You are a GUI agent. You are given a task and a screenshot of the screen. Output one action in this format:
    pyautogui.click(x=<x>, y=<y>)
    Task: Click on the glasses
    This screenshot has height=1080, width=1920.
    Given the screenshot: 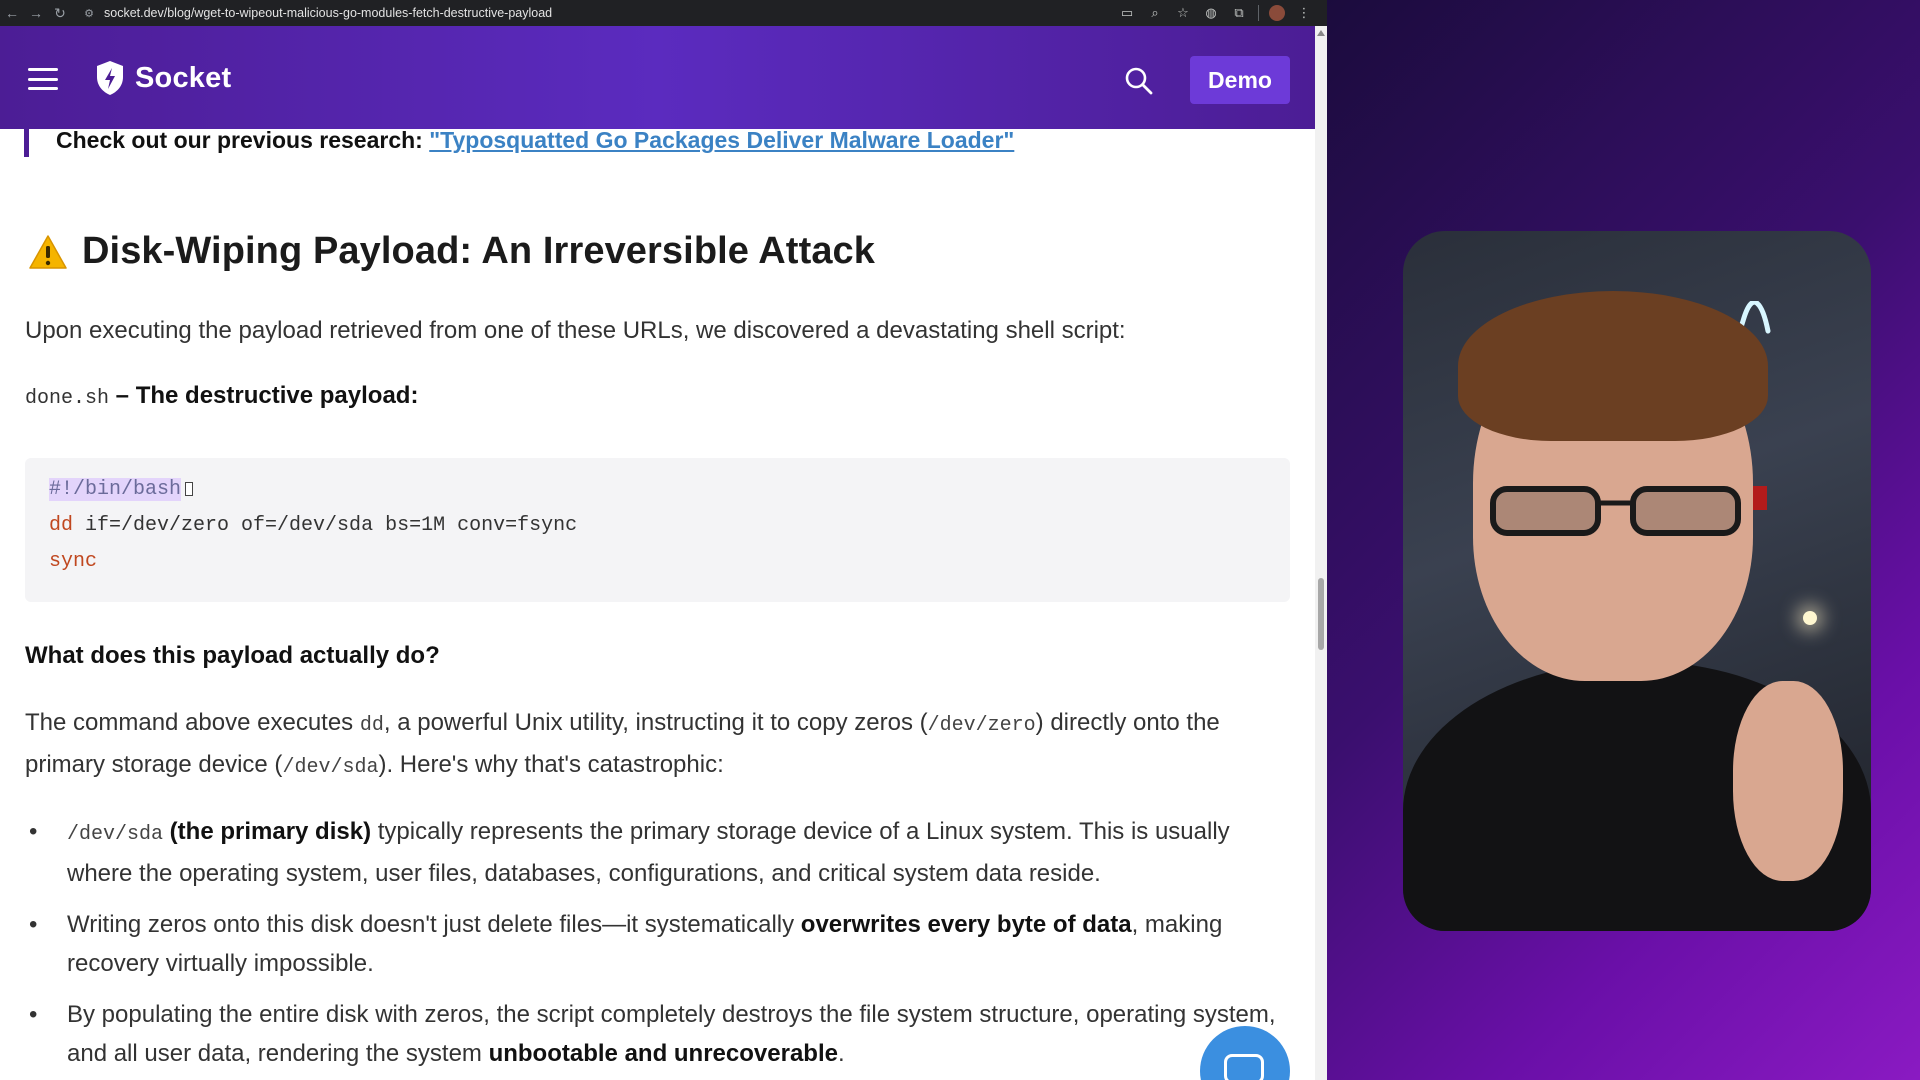 What is the action you would take?
    pyautogui.click(x=1615, y=511)
    